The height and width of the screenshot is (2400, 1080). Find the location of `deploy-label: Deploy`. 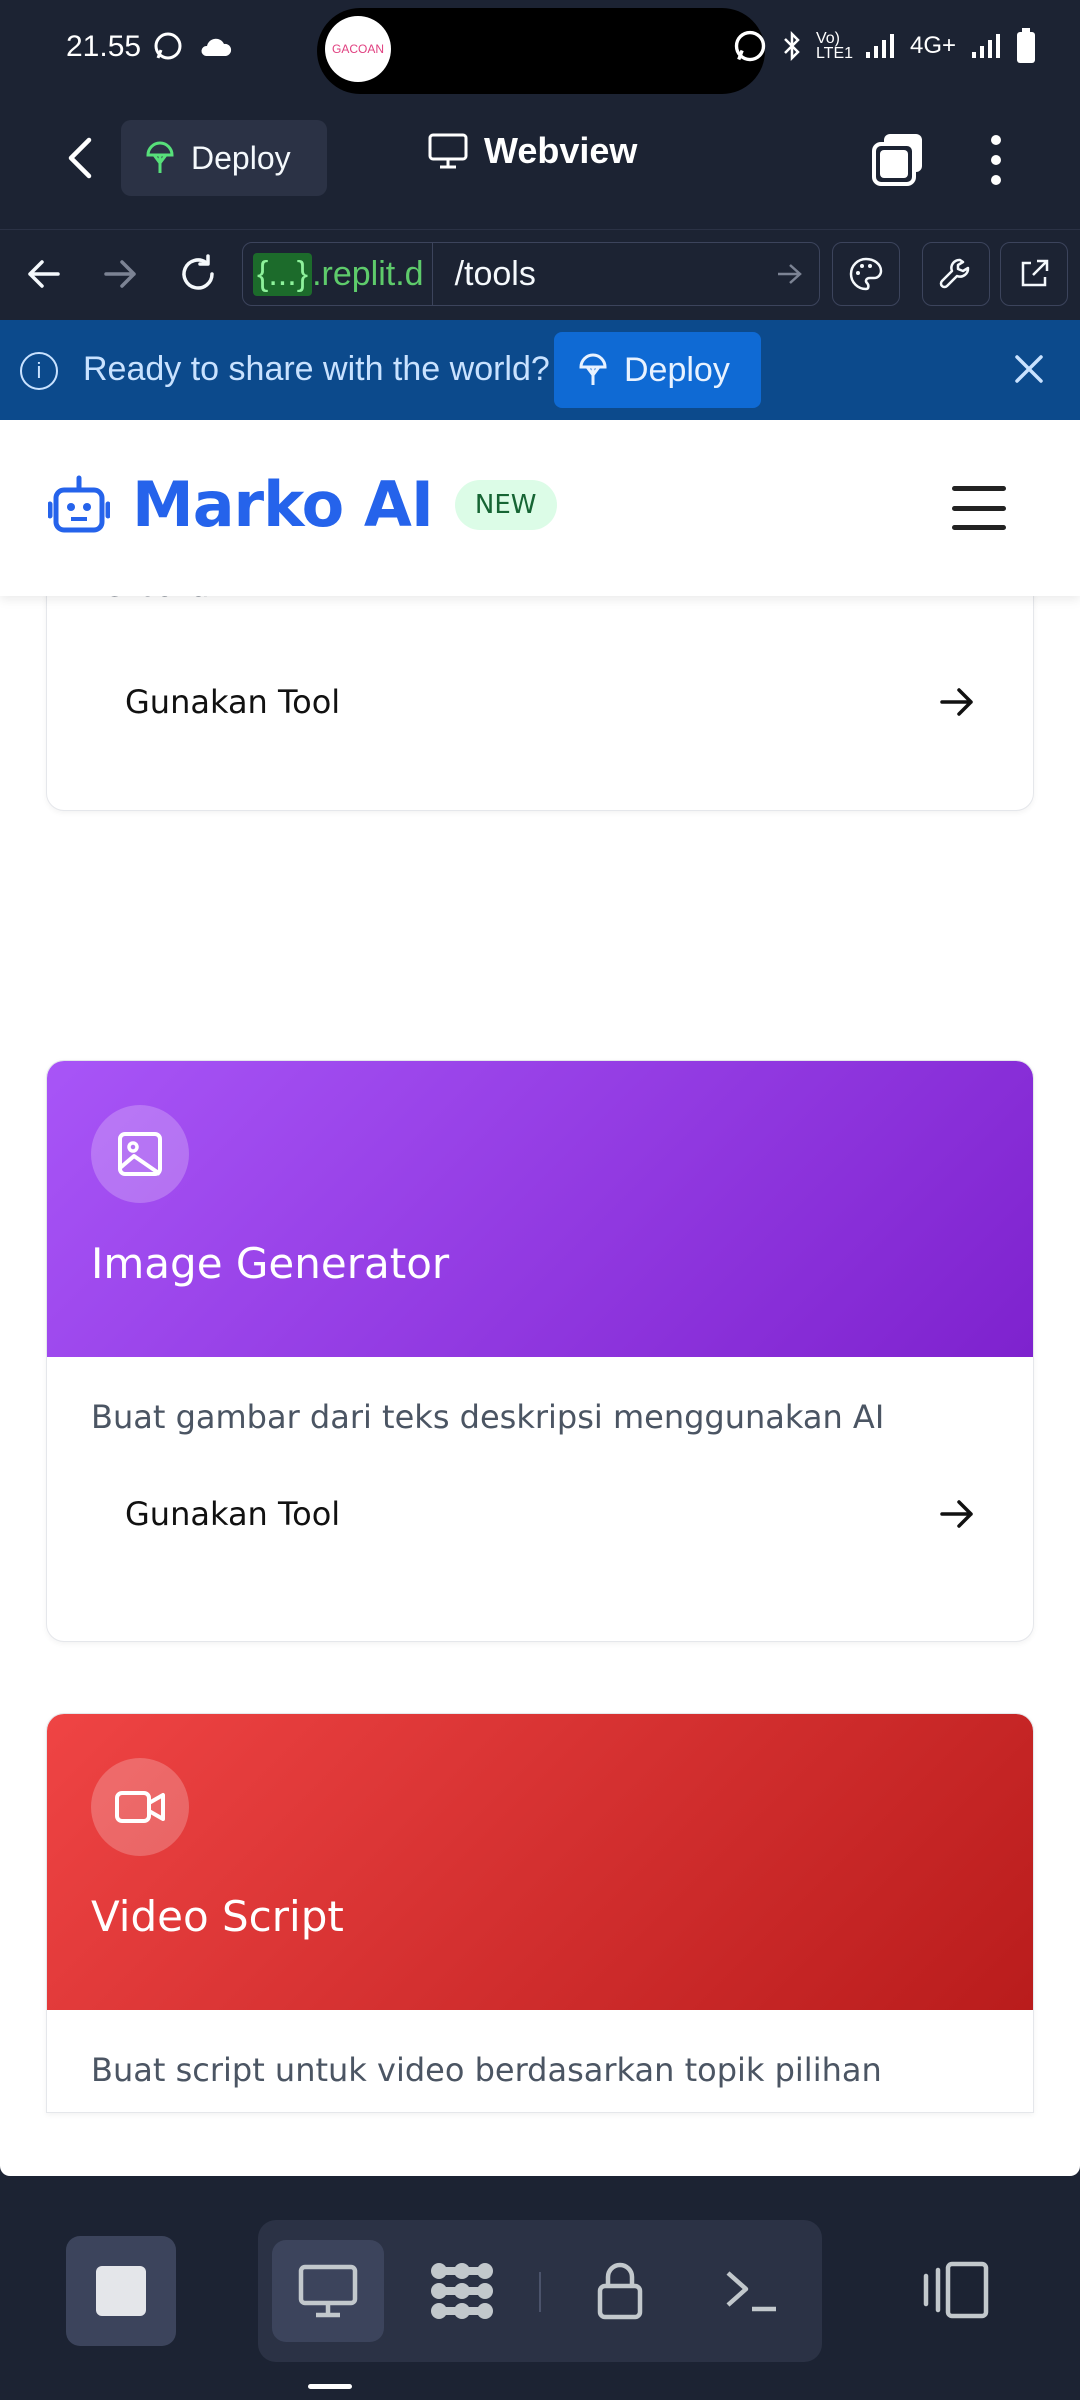

deploy-label: Deploy is located at coordinates (241, 157).